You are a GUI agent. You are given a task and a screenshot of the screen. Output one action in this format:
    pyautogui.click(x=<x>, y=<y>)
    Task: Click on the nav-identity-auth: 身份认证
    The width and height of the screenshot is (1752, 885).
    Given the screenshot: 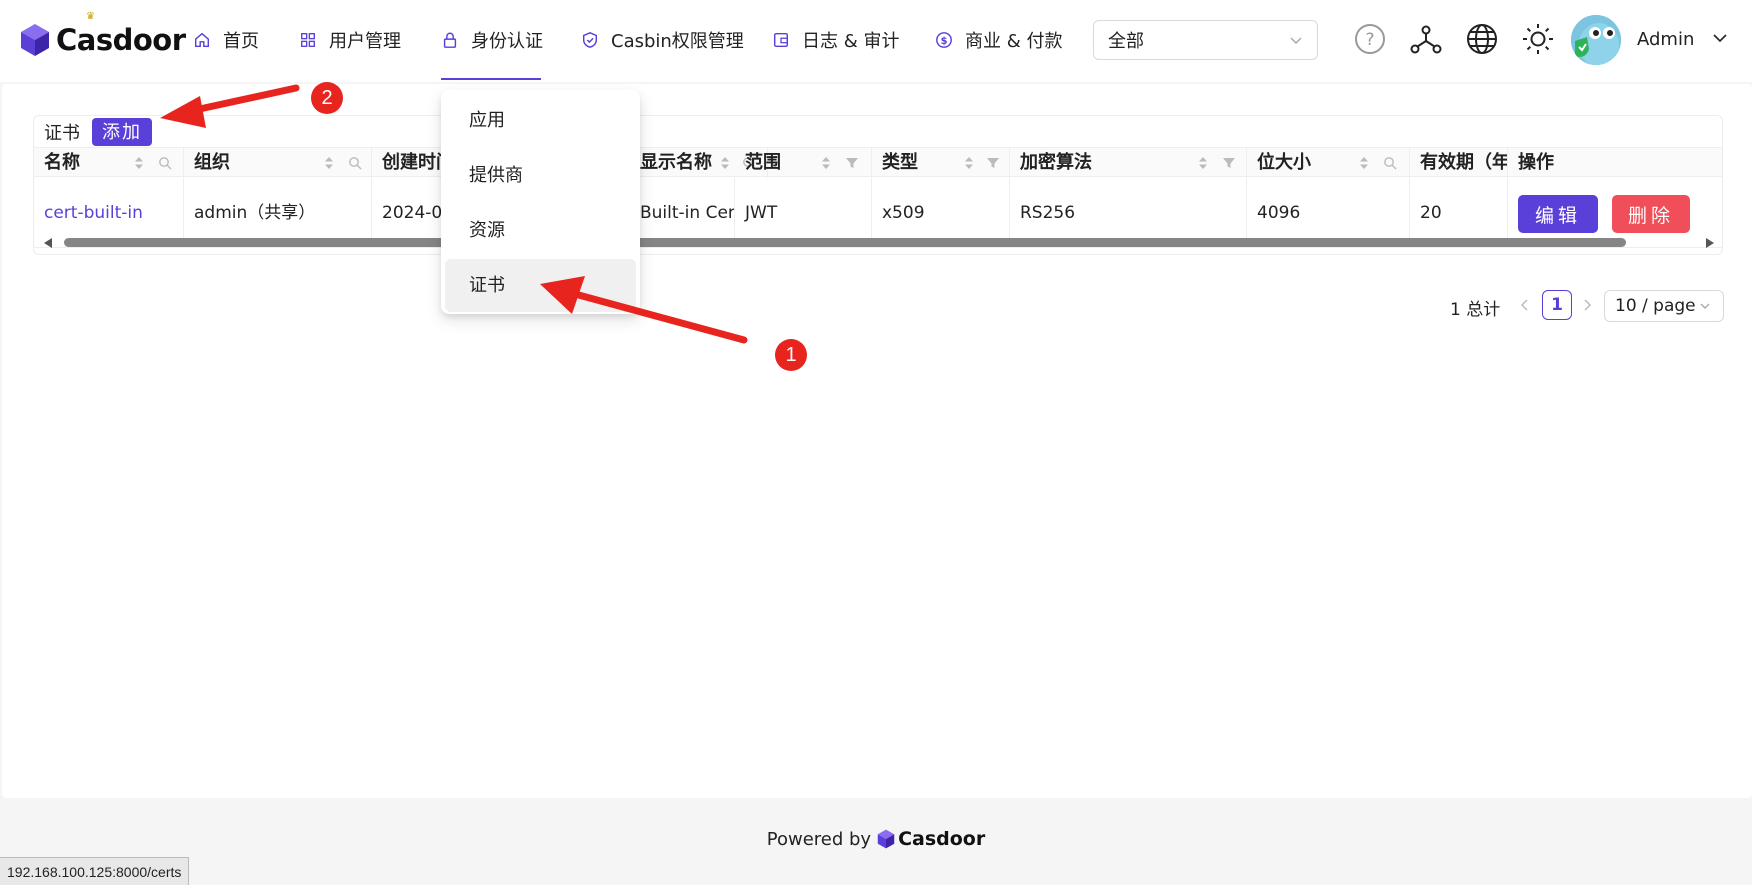 What is the action you would take?
    pyautogui.click(x=492, y=40)
    